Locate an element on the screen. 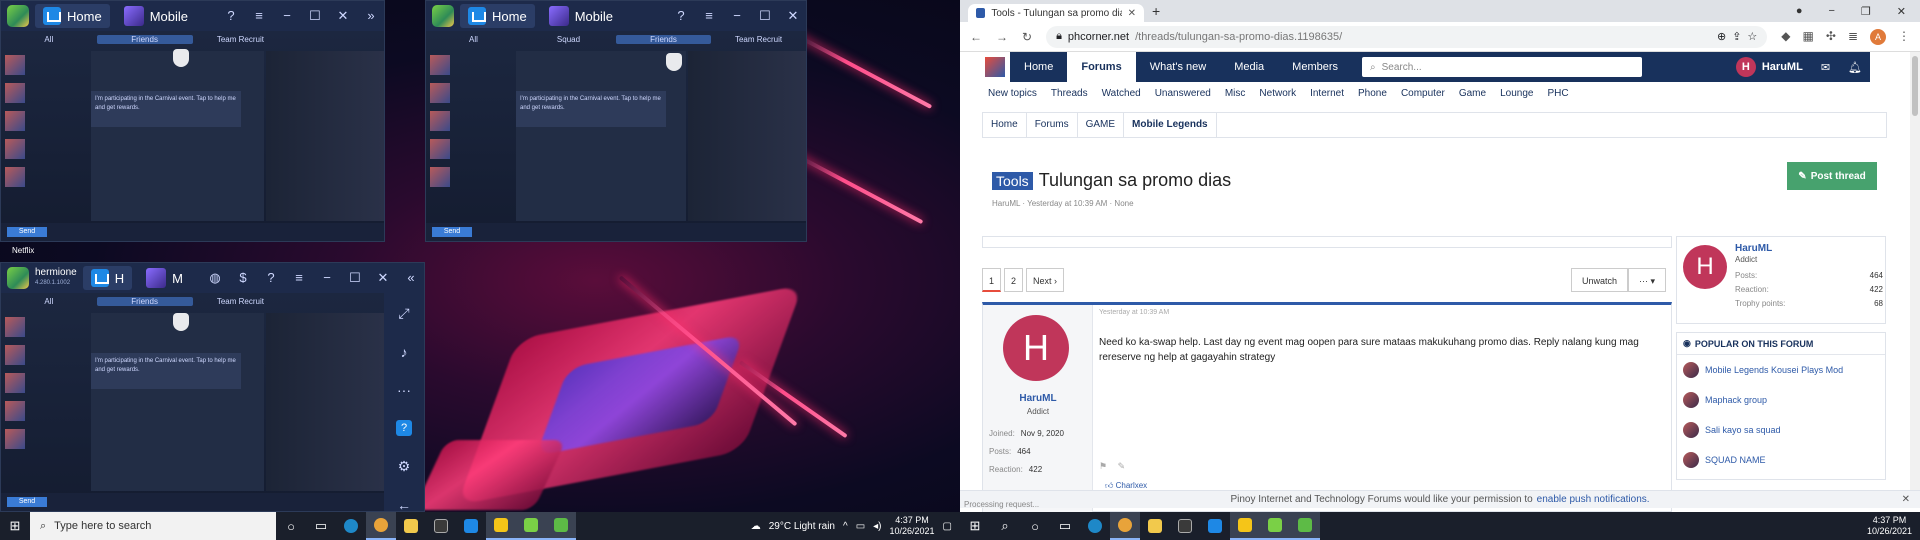 The image size is (1920, 540). page-scrollbar is located at coordinates (1915, 271).